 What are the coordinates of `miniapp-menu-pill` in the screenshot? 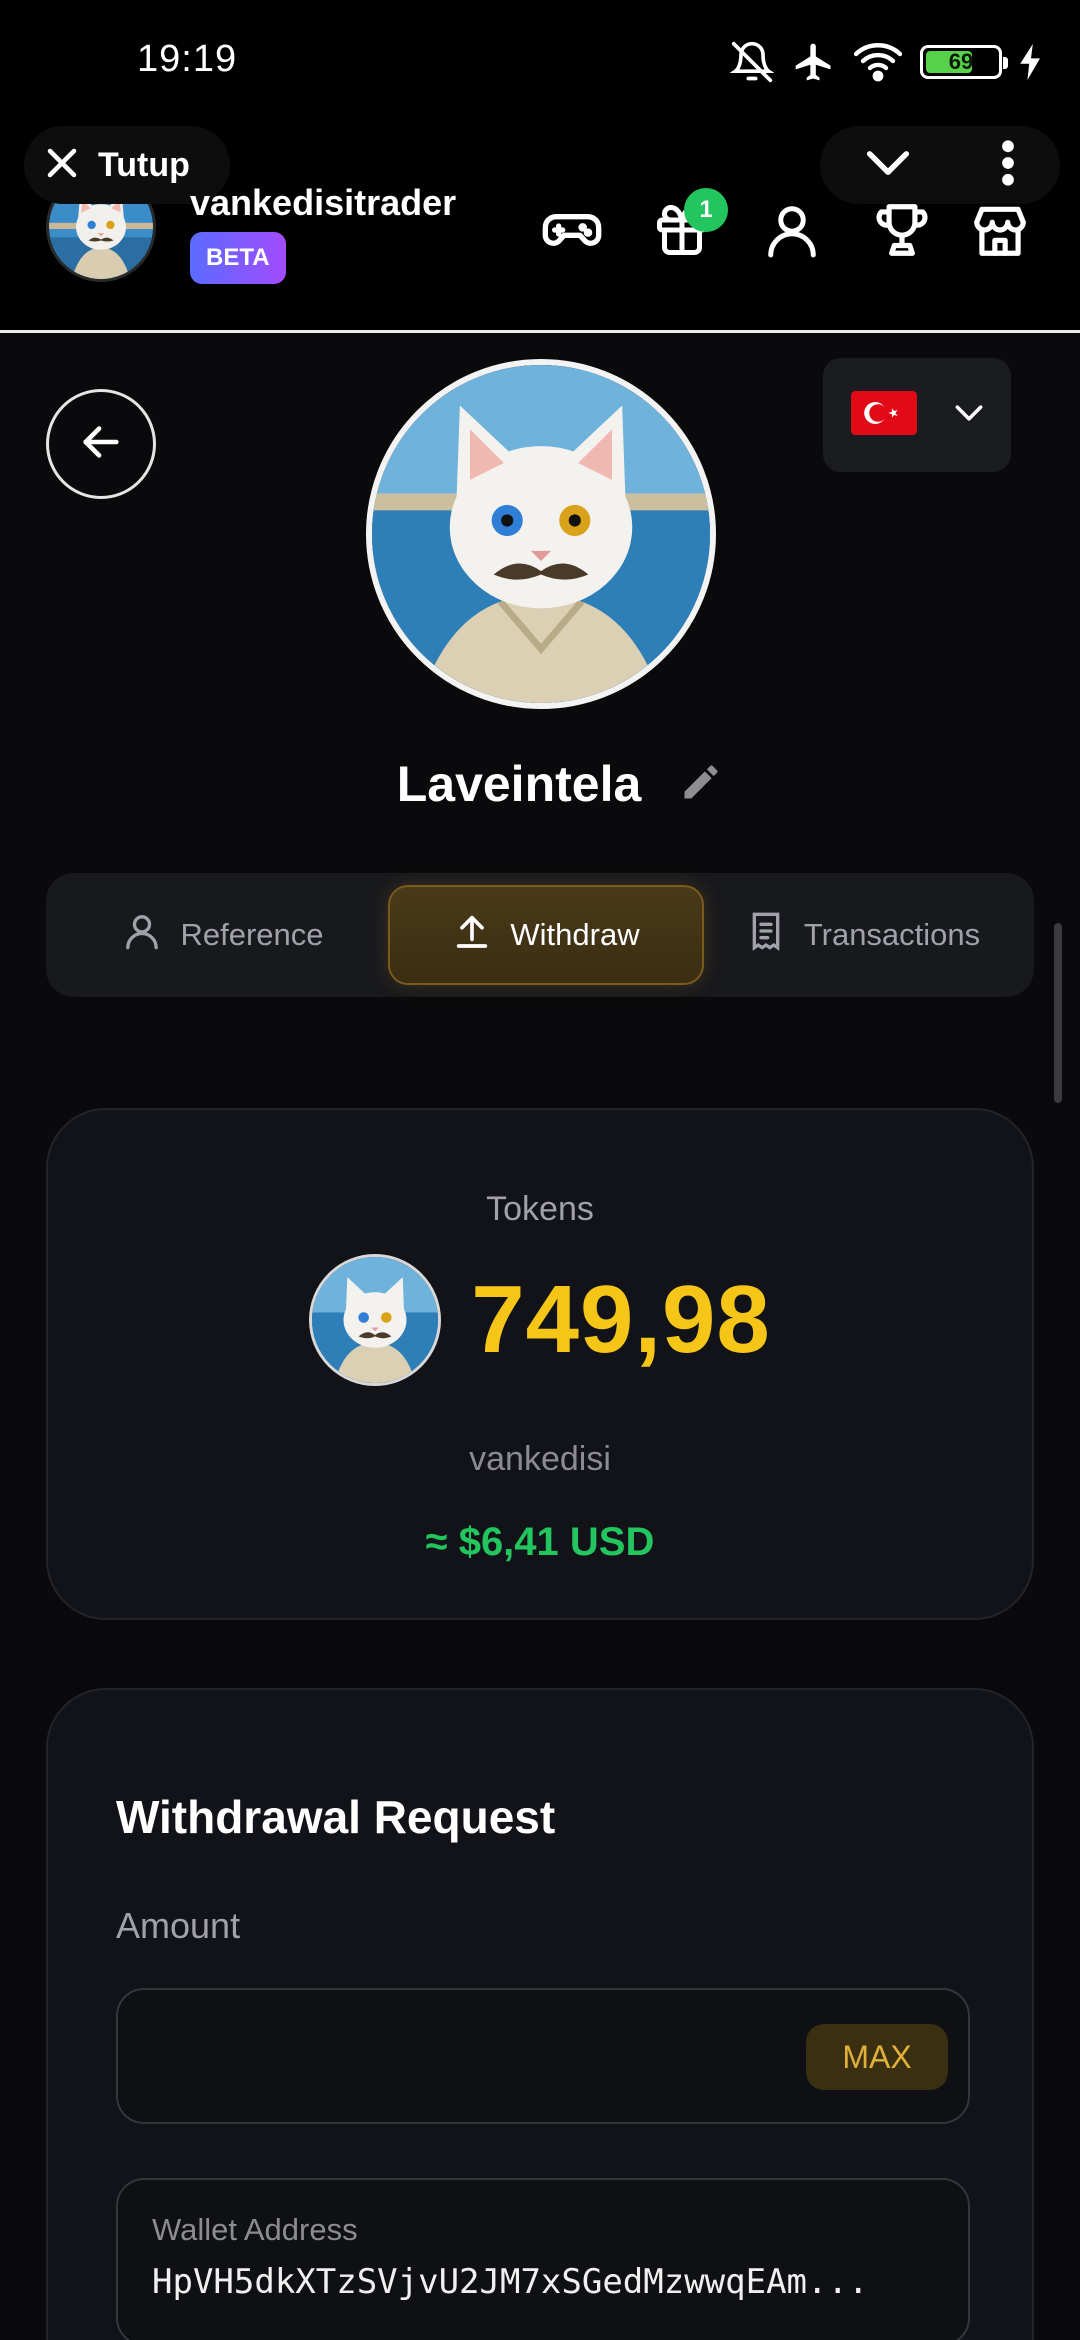 It's located at (940, 165).